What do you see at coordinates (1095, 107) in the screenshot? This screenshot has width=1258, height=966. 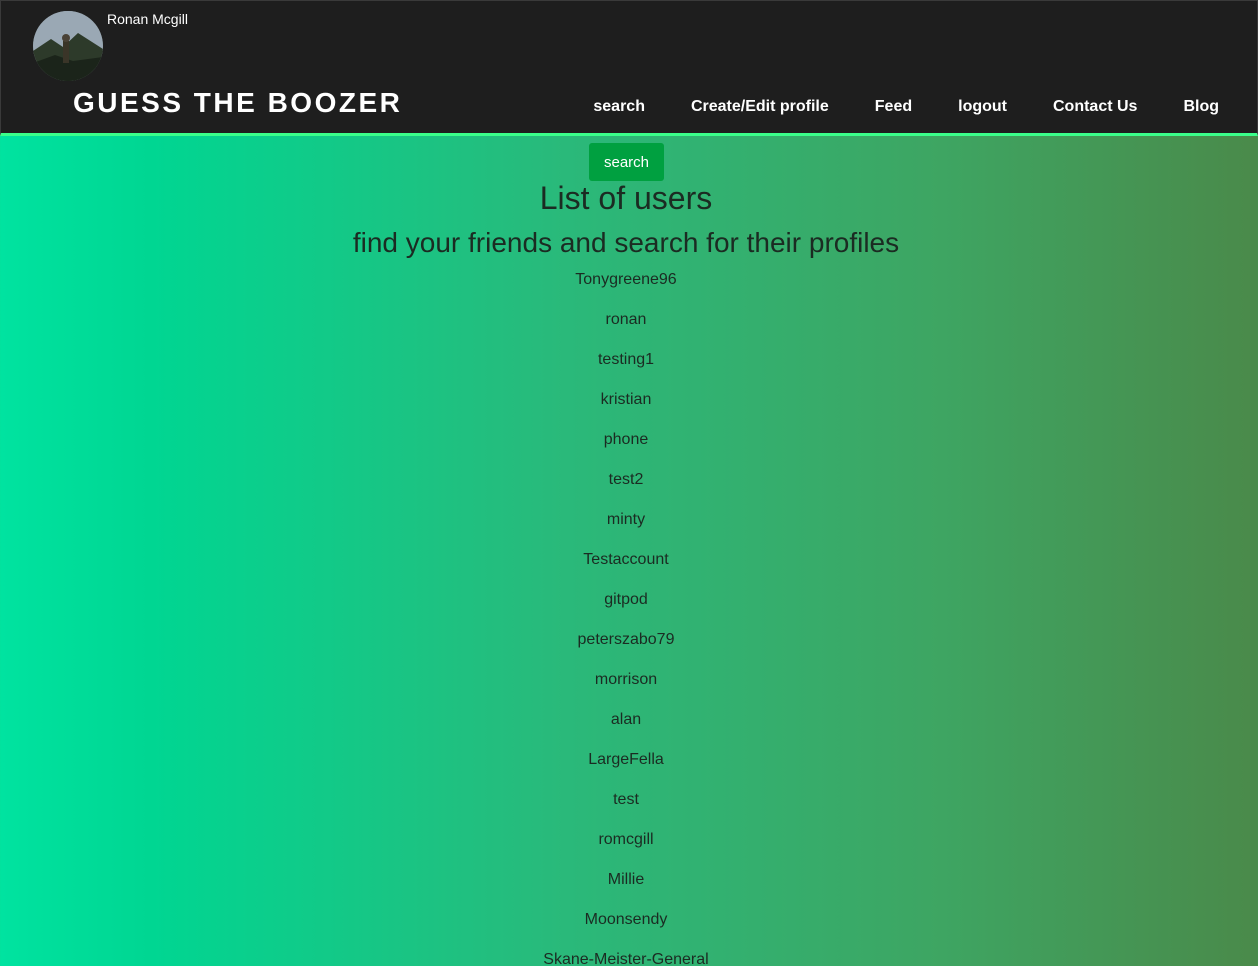 I see `nav-contact-us: Contact Us` at bounding box center [1095, 107].